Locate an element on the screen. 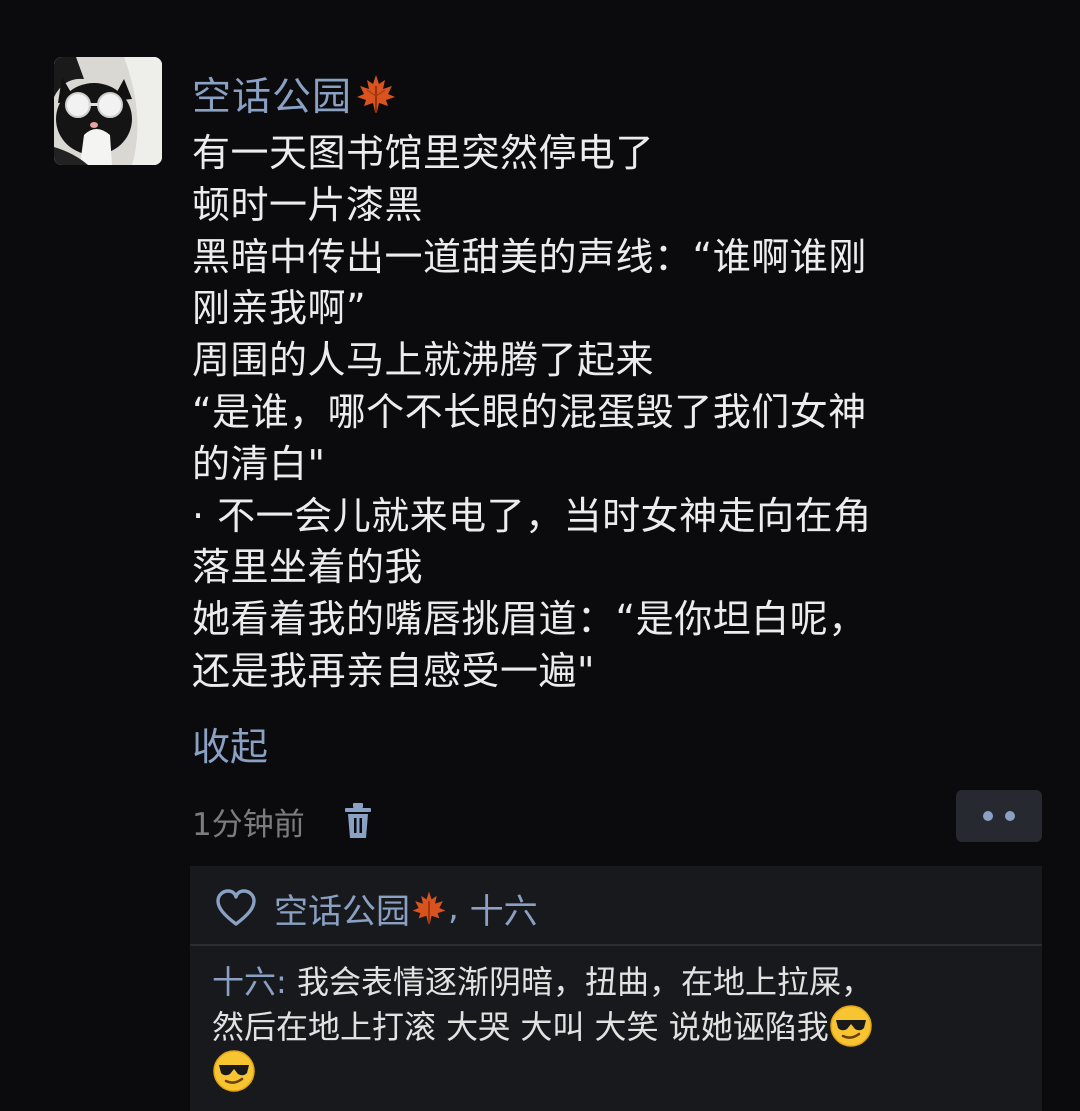 The height and width of the screenshot is (1111, 1080). likes-row: 空话公园 , 十六 is located at coordinates (376, 908).